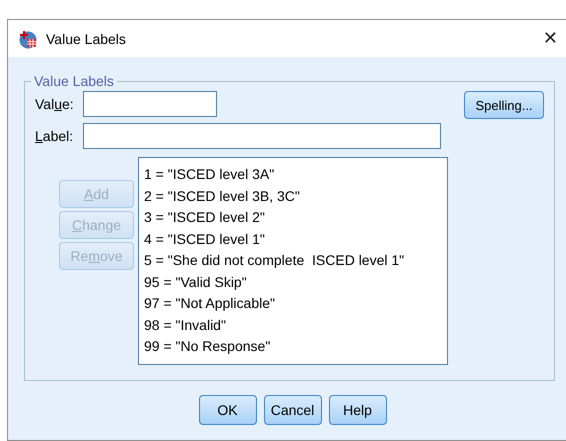 This screenshot has width=566, height=441. What do you see at coordinates (74, 81) in the screenshot?
I see `group-title: Value Labels` at bounding box center [74, 81].